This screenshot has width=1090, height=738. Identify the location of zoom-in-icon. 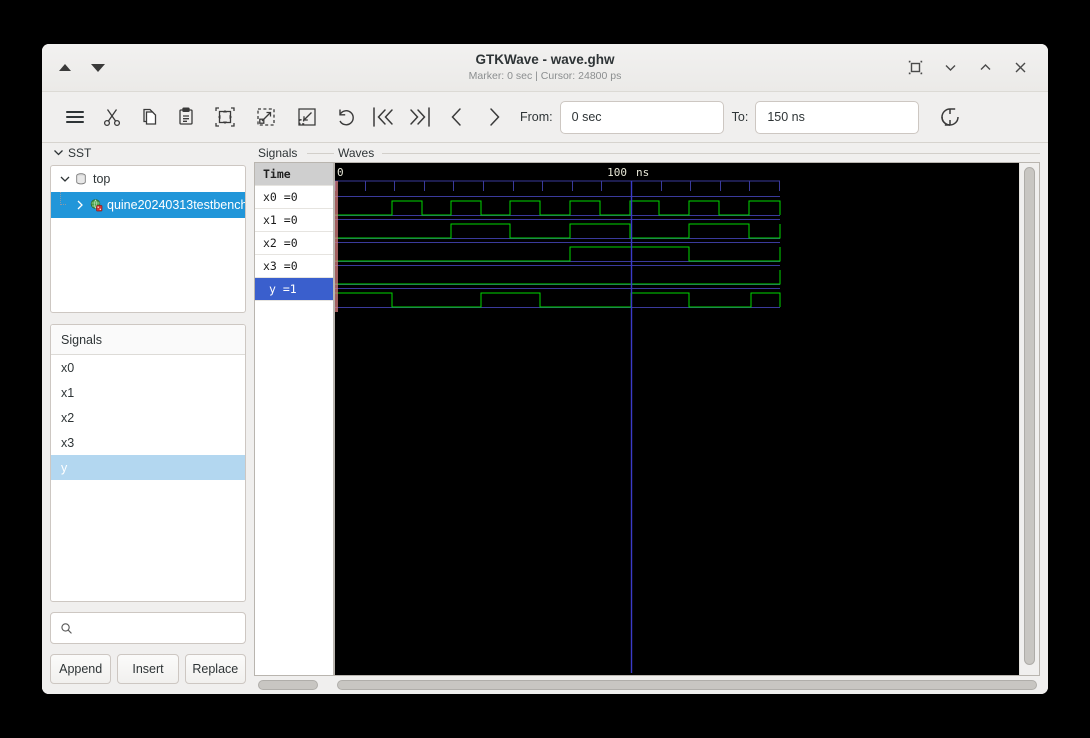
(265, 117).